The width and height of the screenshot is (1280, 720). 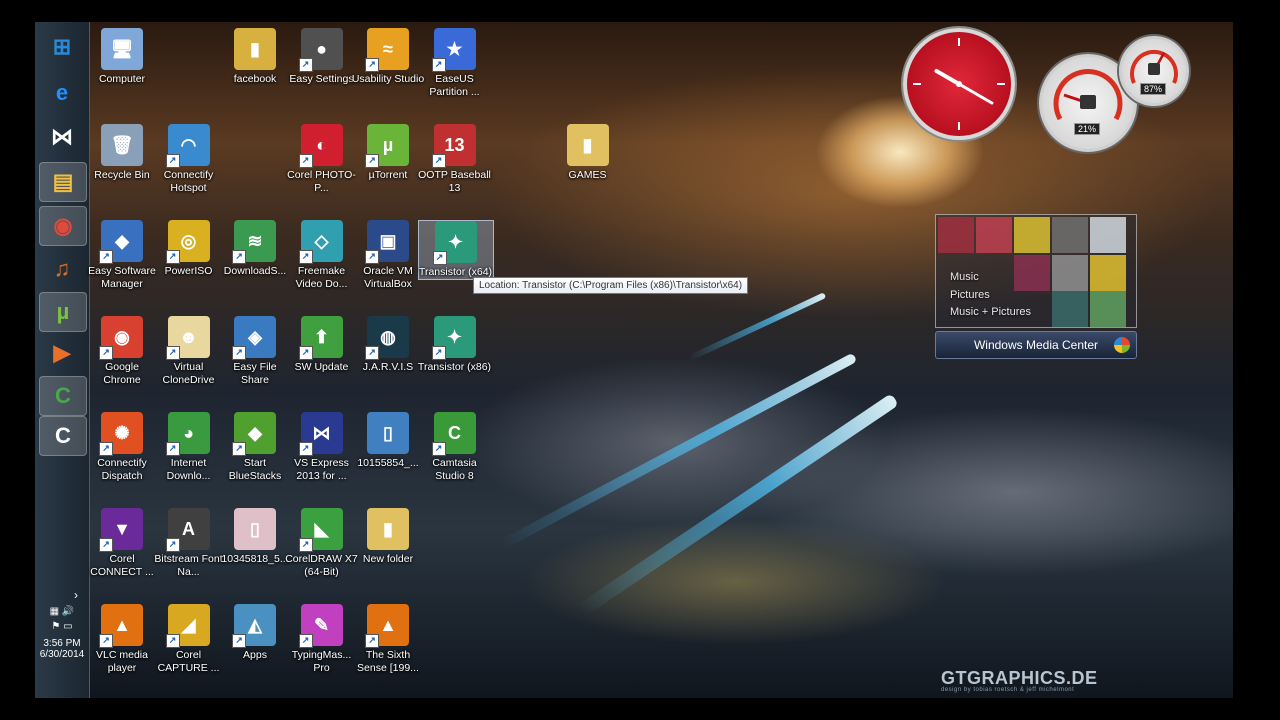 I want to click on display-icon: ▭, so click(x=67, y=626).